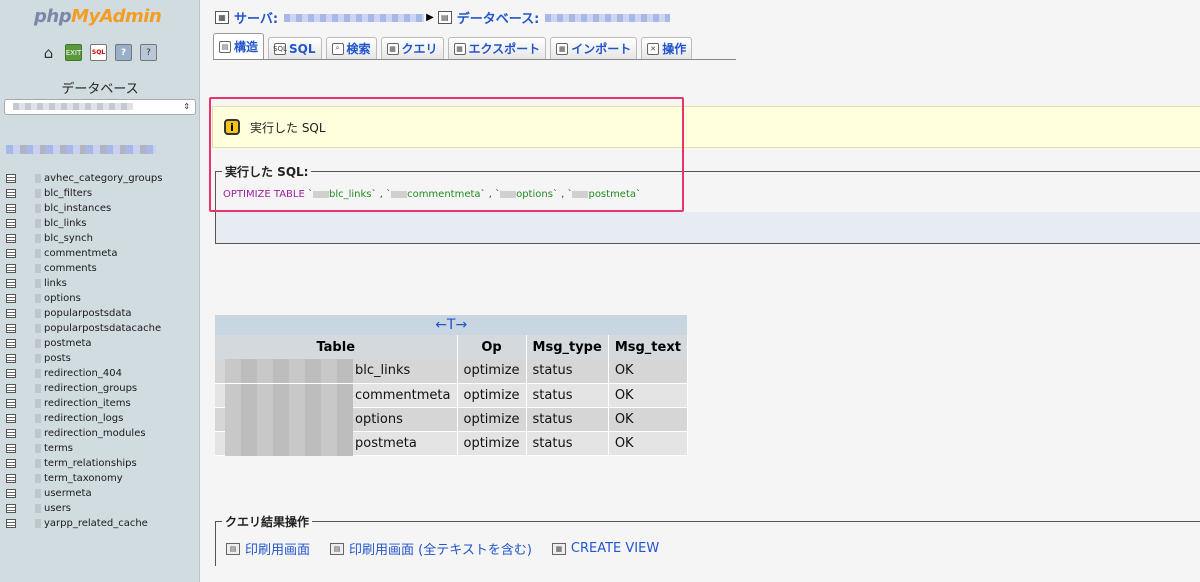  Describe the element at coordinates (81, 149) in the screenshot. I see `current-database-name-redacted` at that location.